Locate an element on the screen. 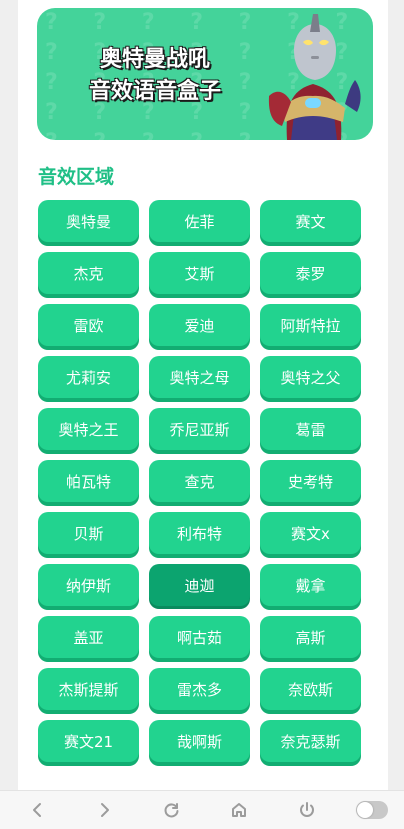 This screenshot has height=829, width=404. browser-bottom-bar is located at coordinates (202, 809).